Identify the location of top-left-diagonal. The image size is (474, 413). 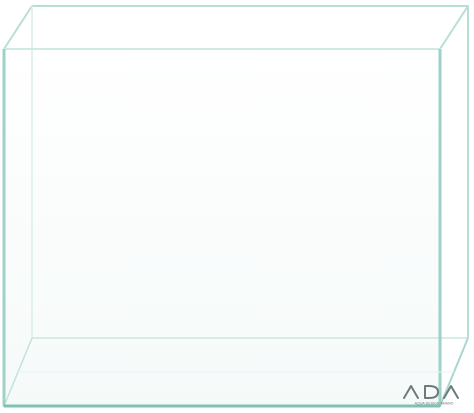
(18, 27).